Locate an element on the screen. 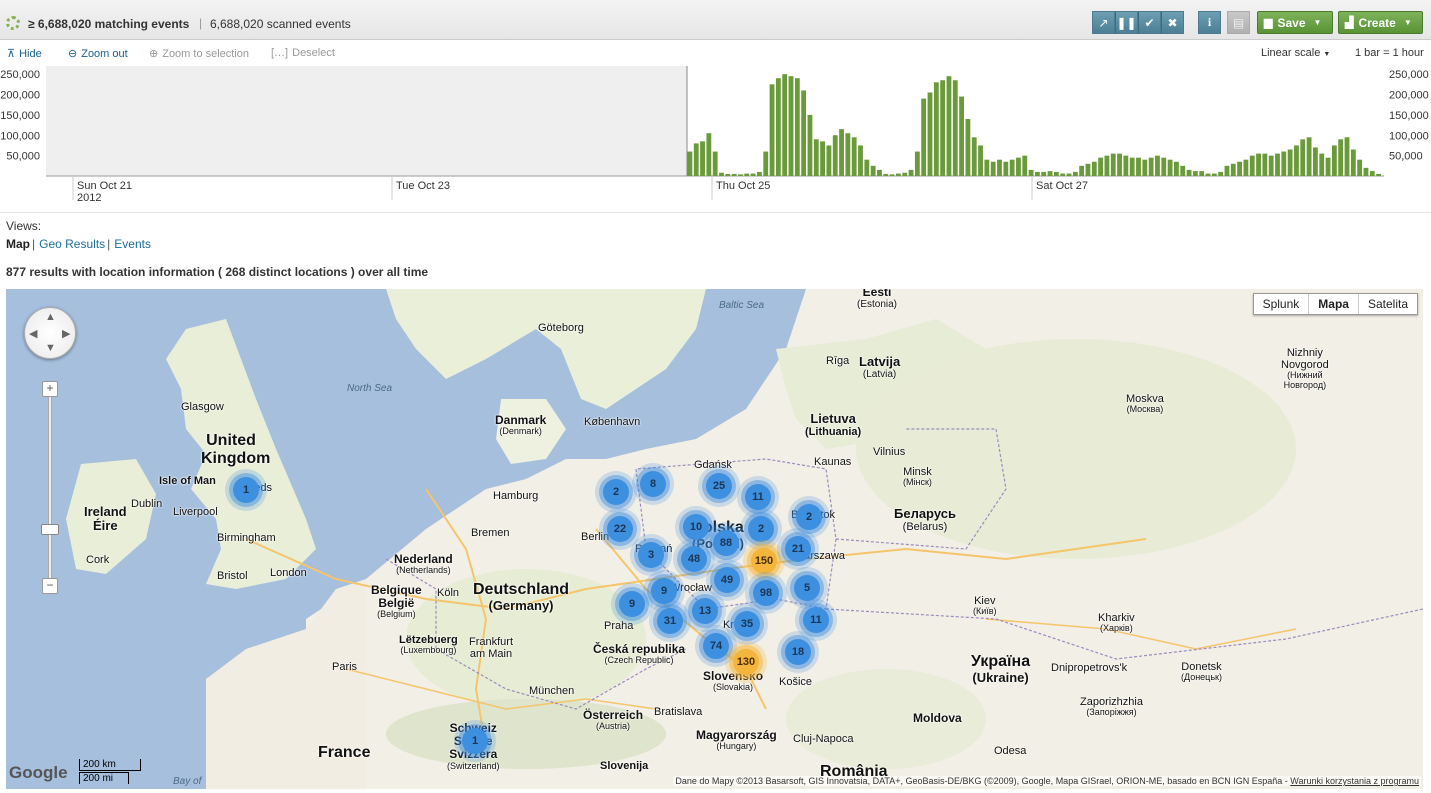 This screenshot has height=793, width=1431. map-cluster: 49 is located at coordinates (727, 580).